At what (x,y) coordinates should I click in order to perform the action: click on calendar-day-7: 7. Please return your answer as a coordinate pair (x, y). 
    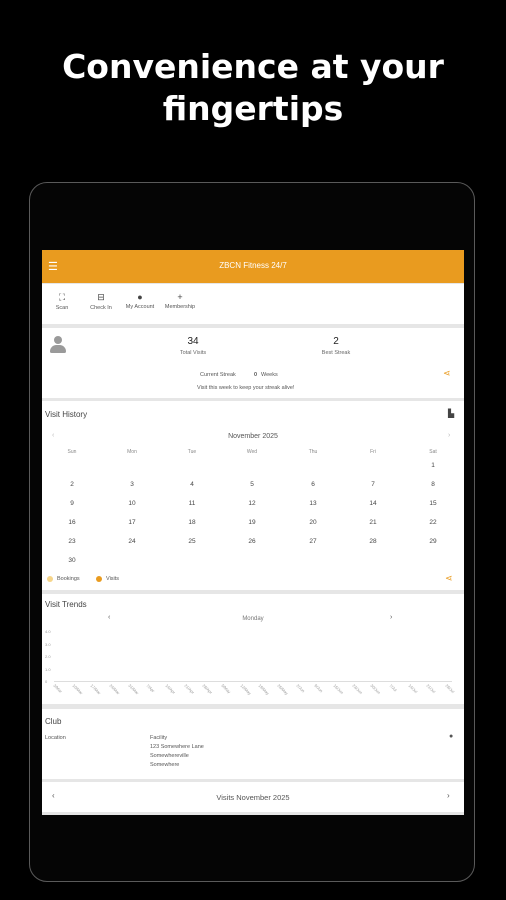
    Looking at the image, I should click on (373, 484).